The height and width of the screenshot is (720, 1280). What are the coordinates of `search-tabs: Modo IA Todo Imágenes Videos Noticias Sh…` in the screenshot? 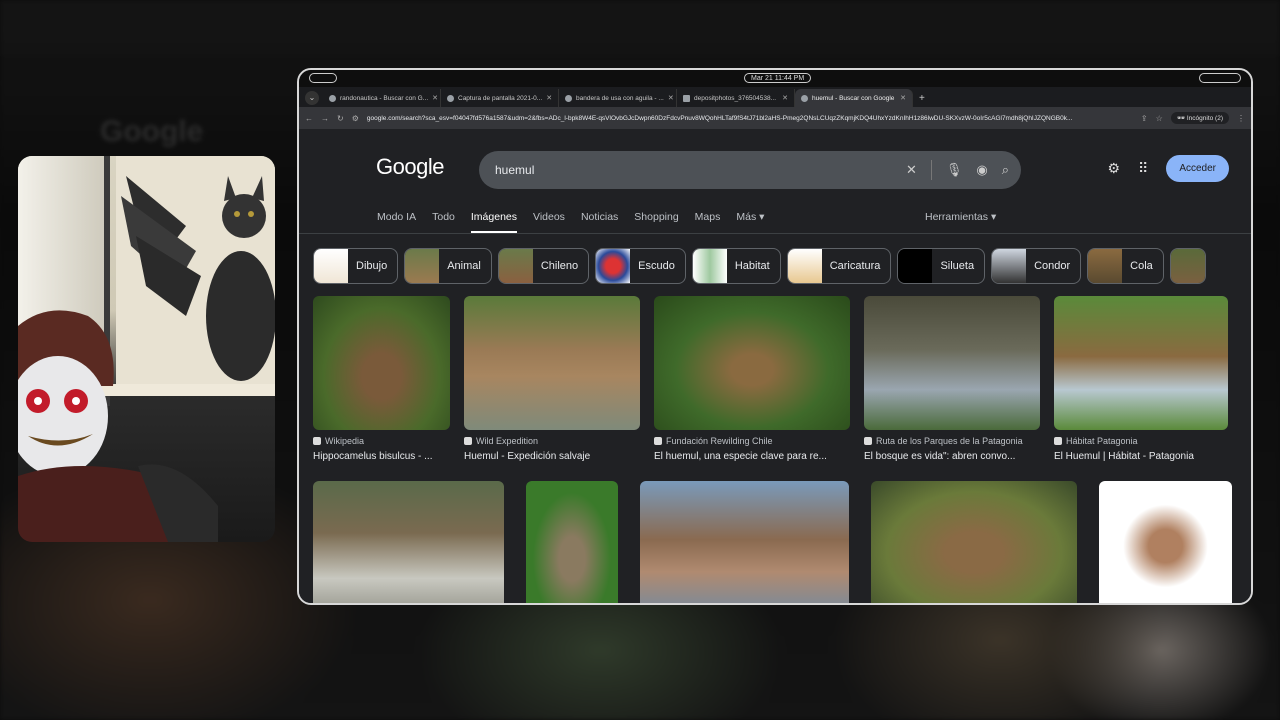 It's located at (578, 222).